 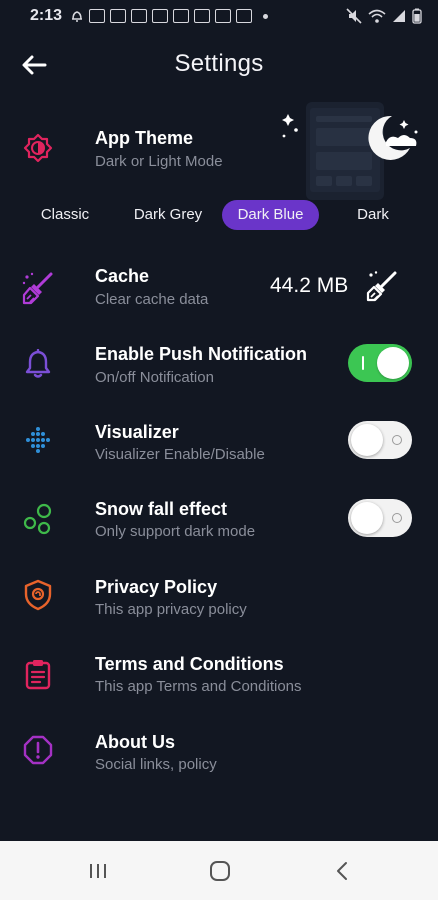 What do you see at coordinates (363, 363) in the screenshot?
I see `toggle-on-indicator` at bounding box center [363, 363].